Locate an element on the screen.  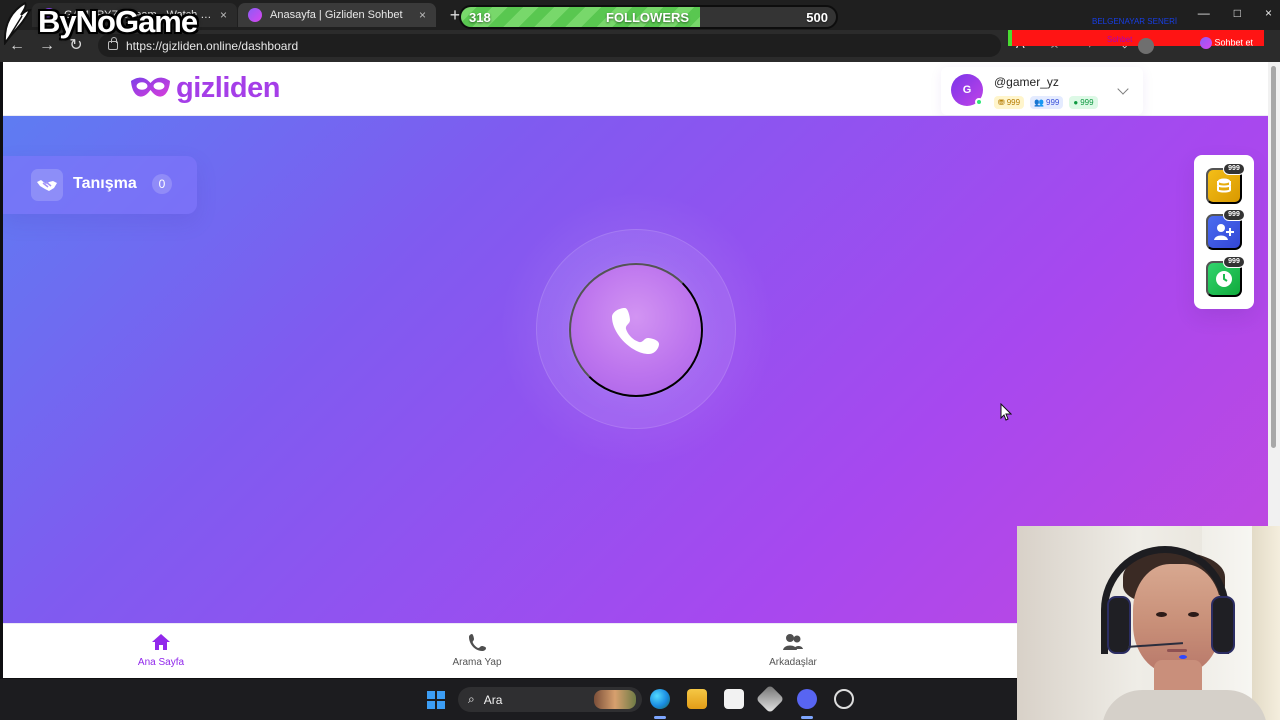
stream-logo: ByNoGame is located at coordinates (112, 27).